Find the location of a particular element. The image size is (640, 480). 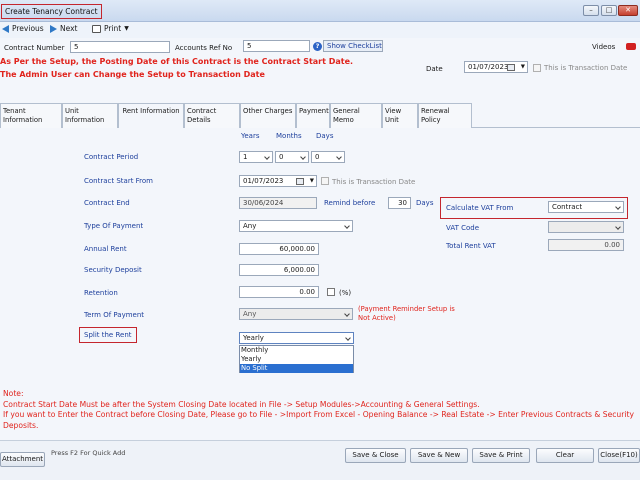

vat-code-select is located at coordinates (586, 227).